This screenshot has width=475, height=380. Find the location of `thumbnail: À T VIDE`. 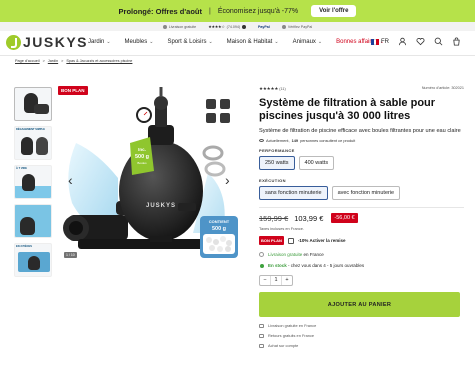

thumbnail: À T VIDE is located at coordinates (33, 182).